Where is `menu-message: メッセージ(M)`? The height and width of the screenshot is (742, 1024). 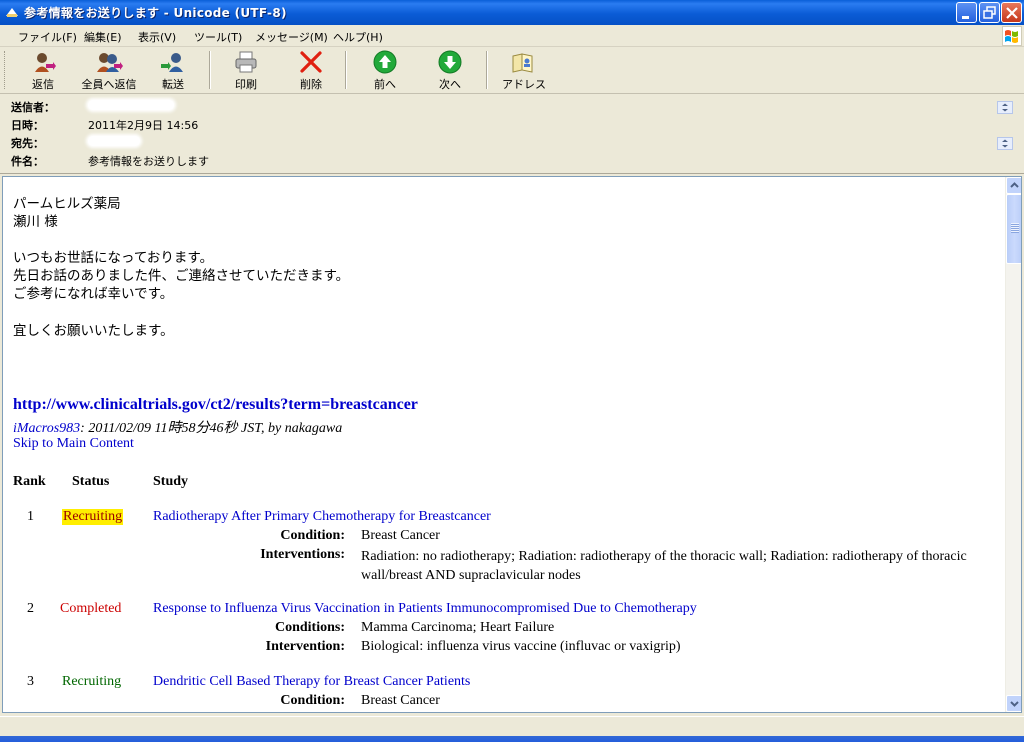 menu-message: メッセージ(M) is located at coordinates (291, 37).